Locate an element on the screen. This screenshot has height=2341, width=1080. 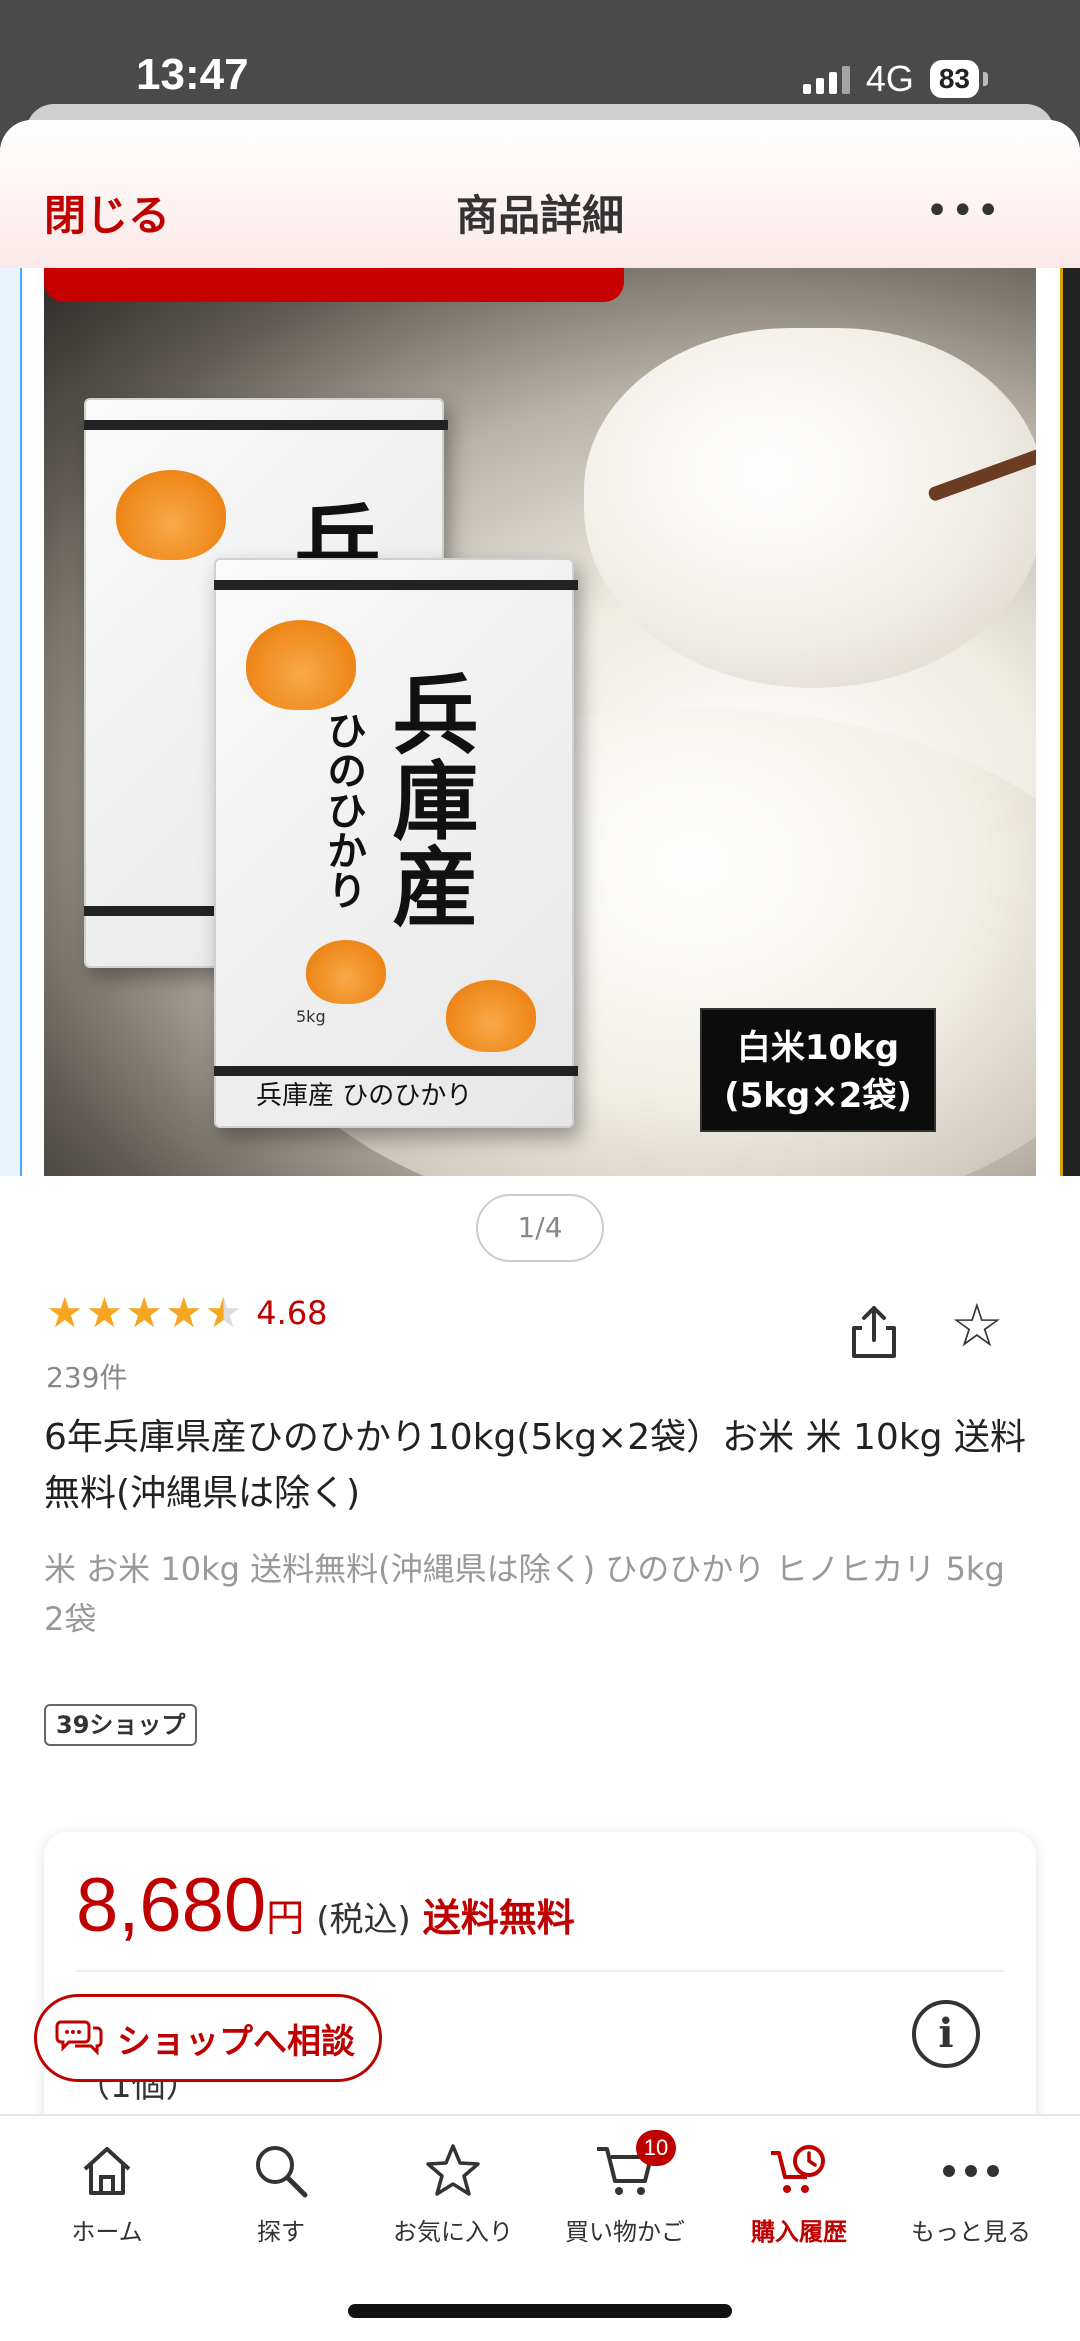
image-pager: 1/4 is located at coordinates (540, 1228).